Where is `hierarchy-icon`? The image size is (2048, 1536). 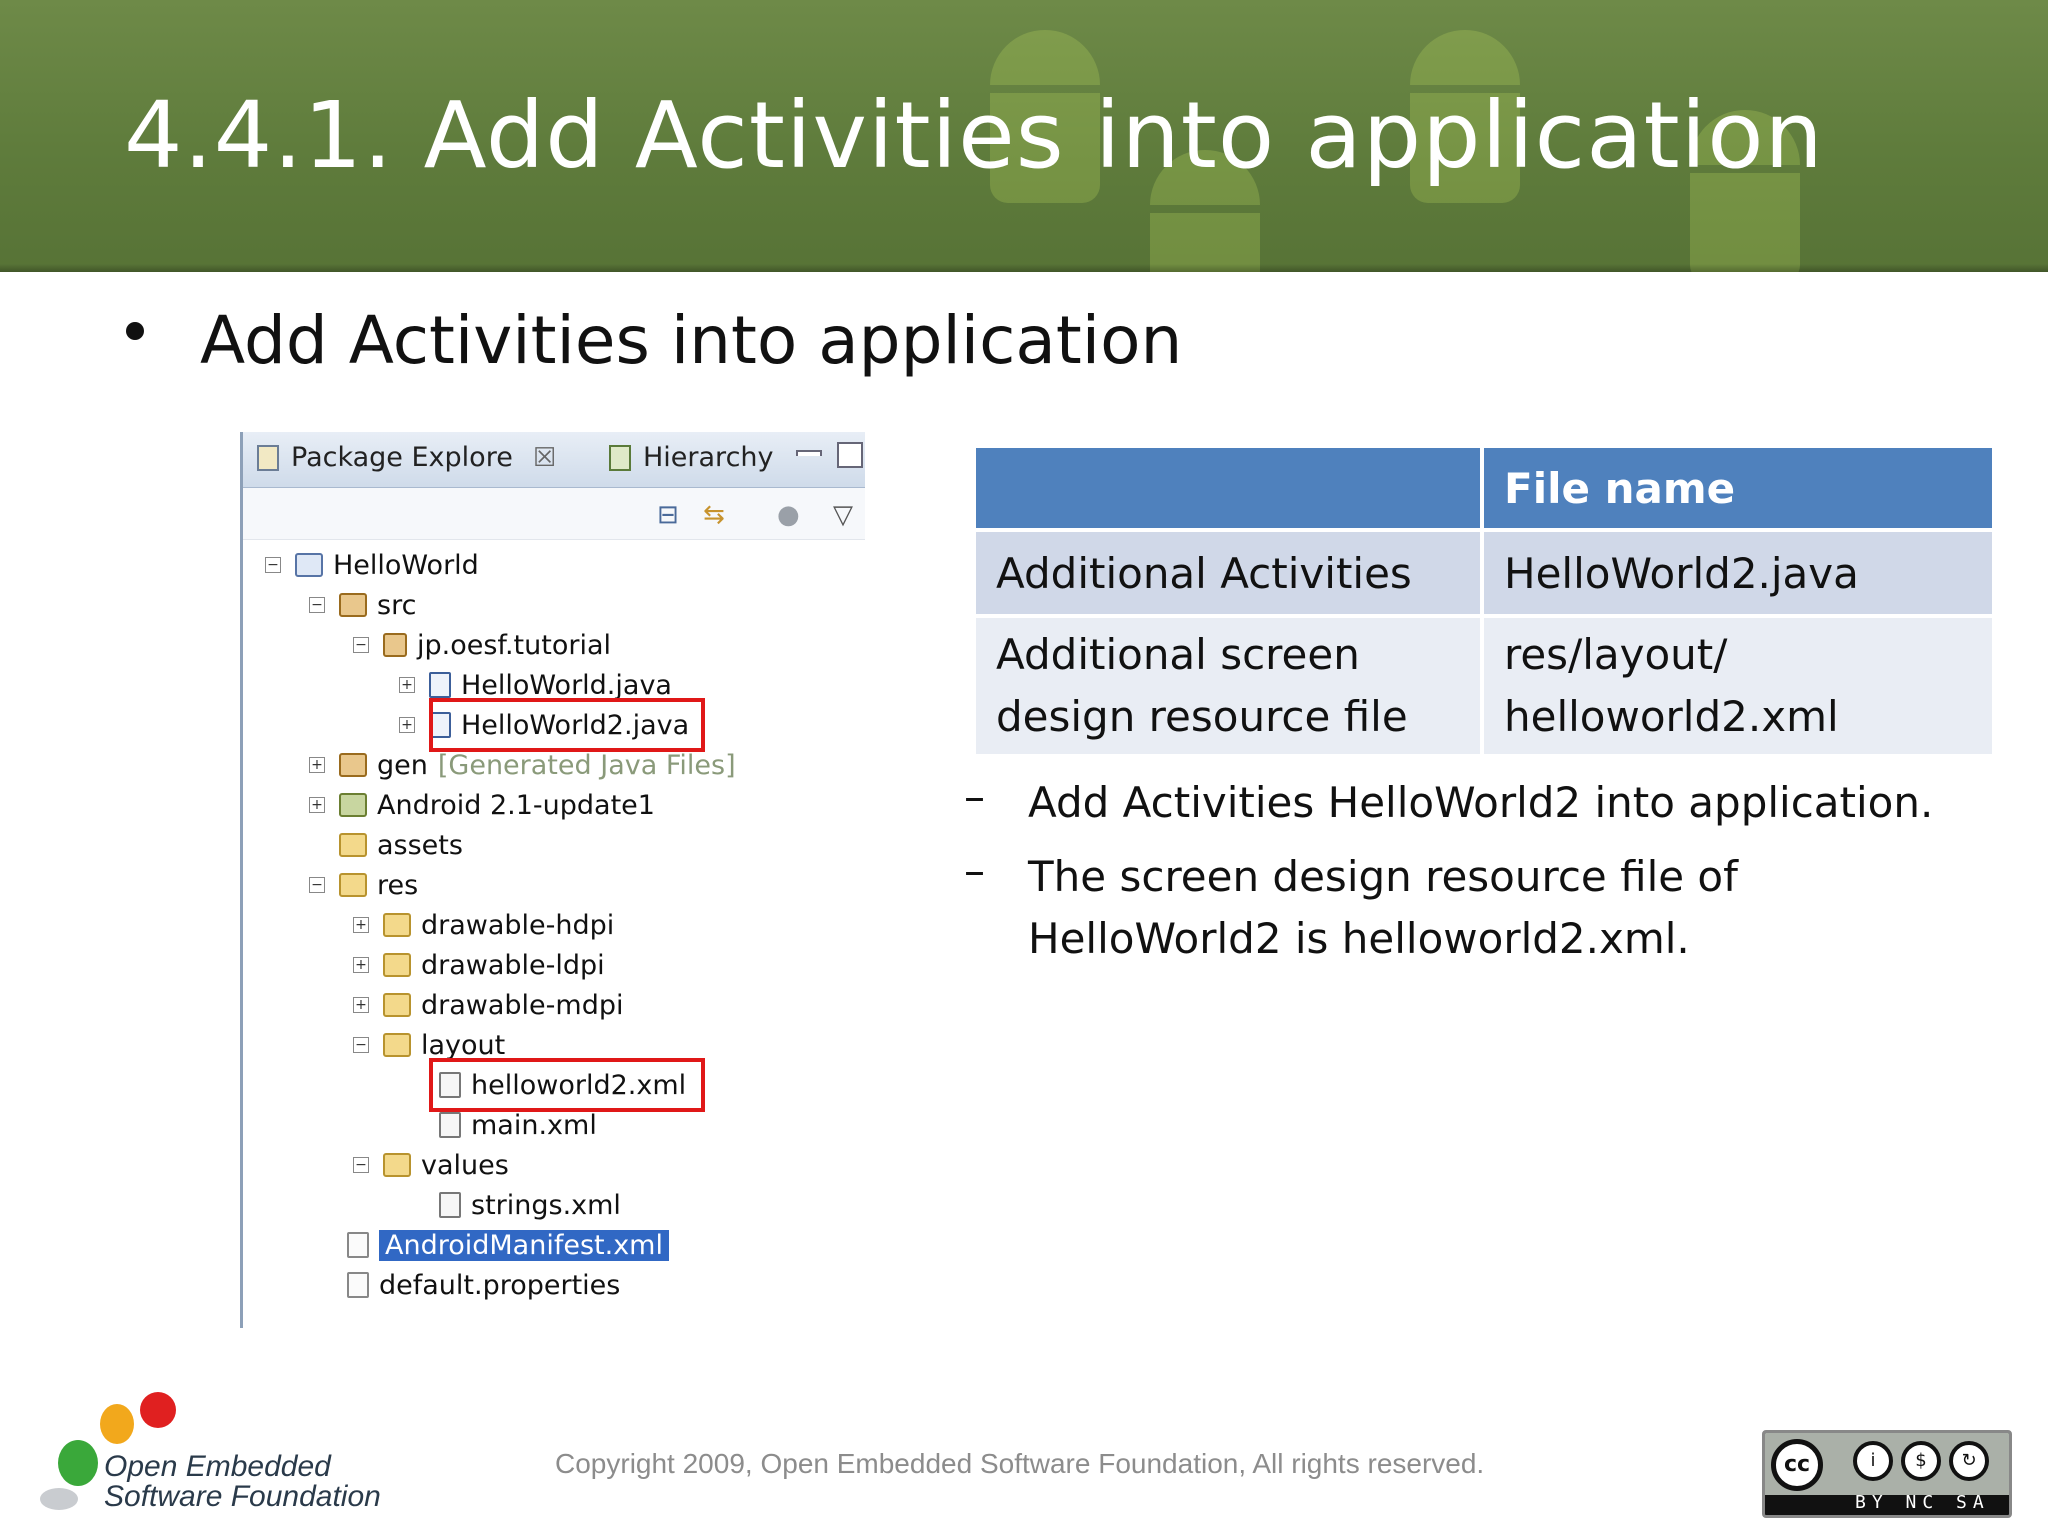 hierarchy-icon is located at coordinates (620, 457).